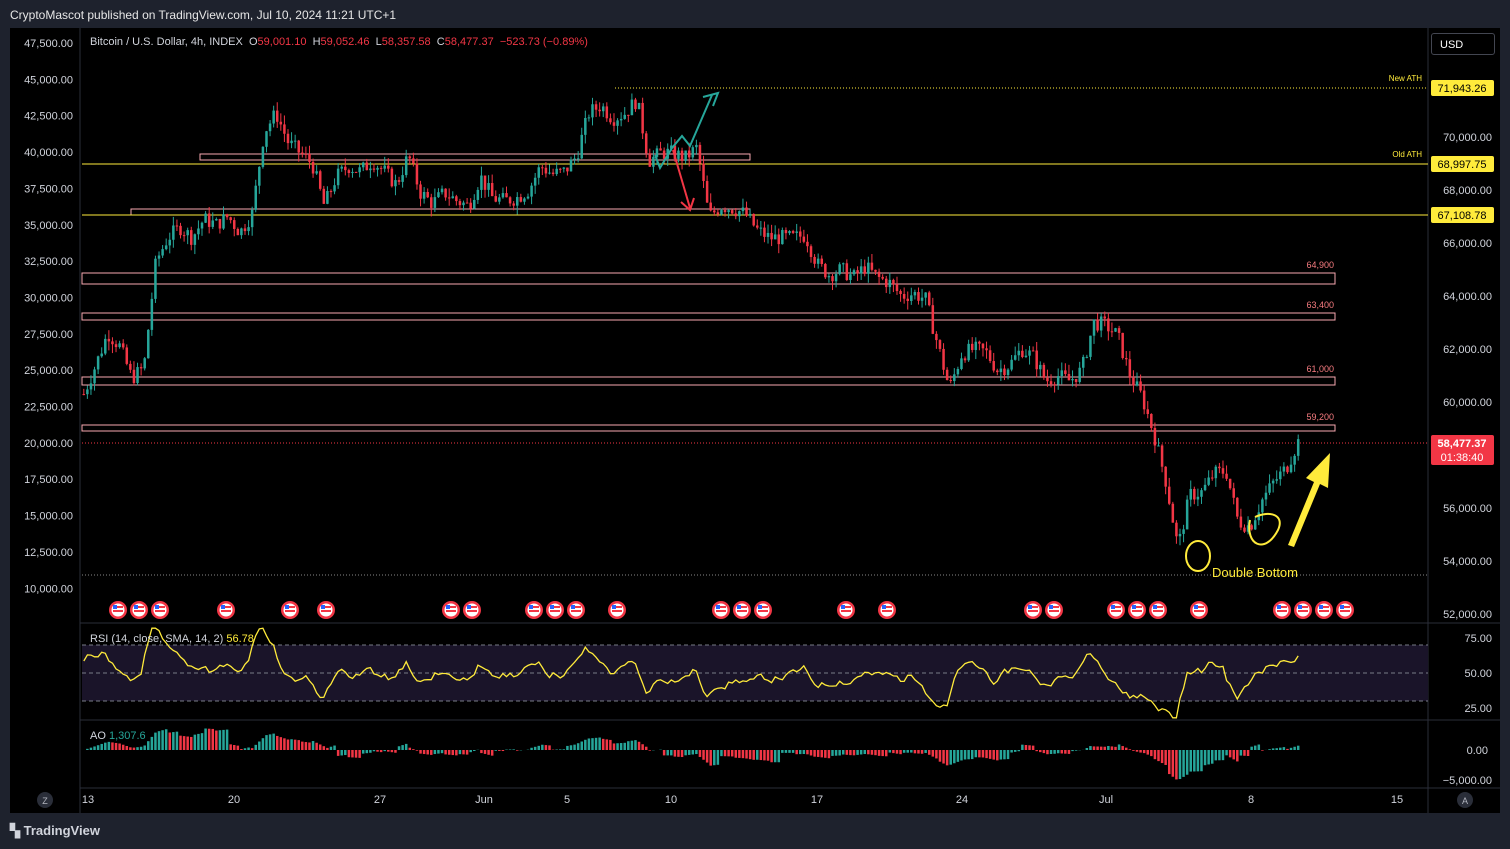 This screenshot has width=1510, height=849. I want to click on zoom-badge-label: Z, so click(45, 801).